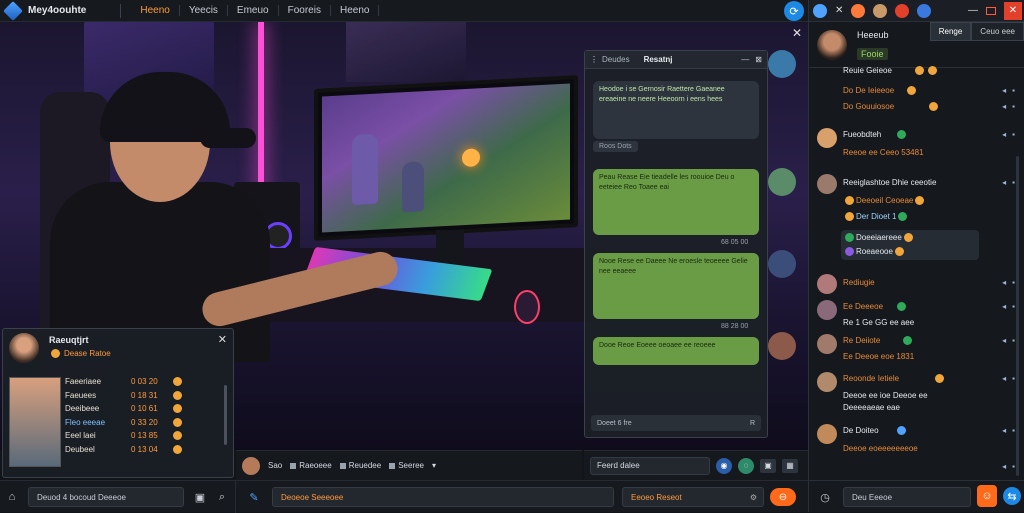 This screenshot has width=1024, height=513. What do you see at coordinates (693, 497) in the screenshot?
I see `secondary-input: Eeoeo Reseot ⚙` at bounding box center [693, 497].